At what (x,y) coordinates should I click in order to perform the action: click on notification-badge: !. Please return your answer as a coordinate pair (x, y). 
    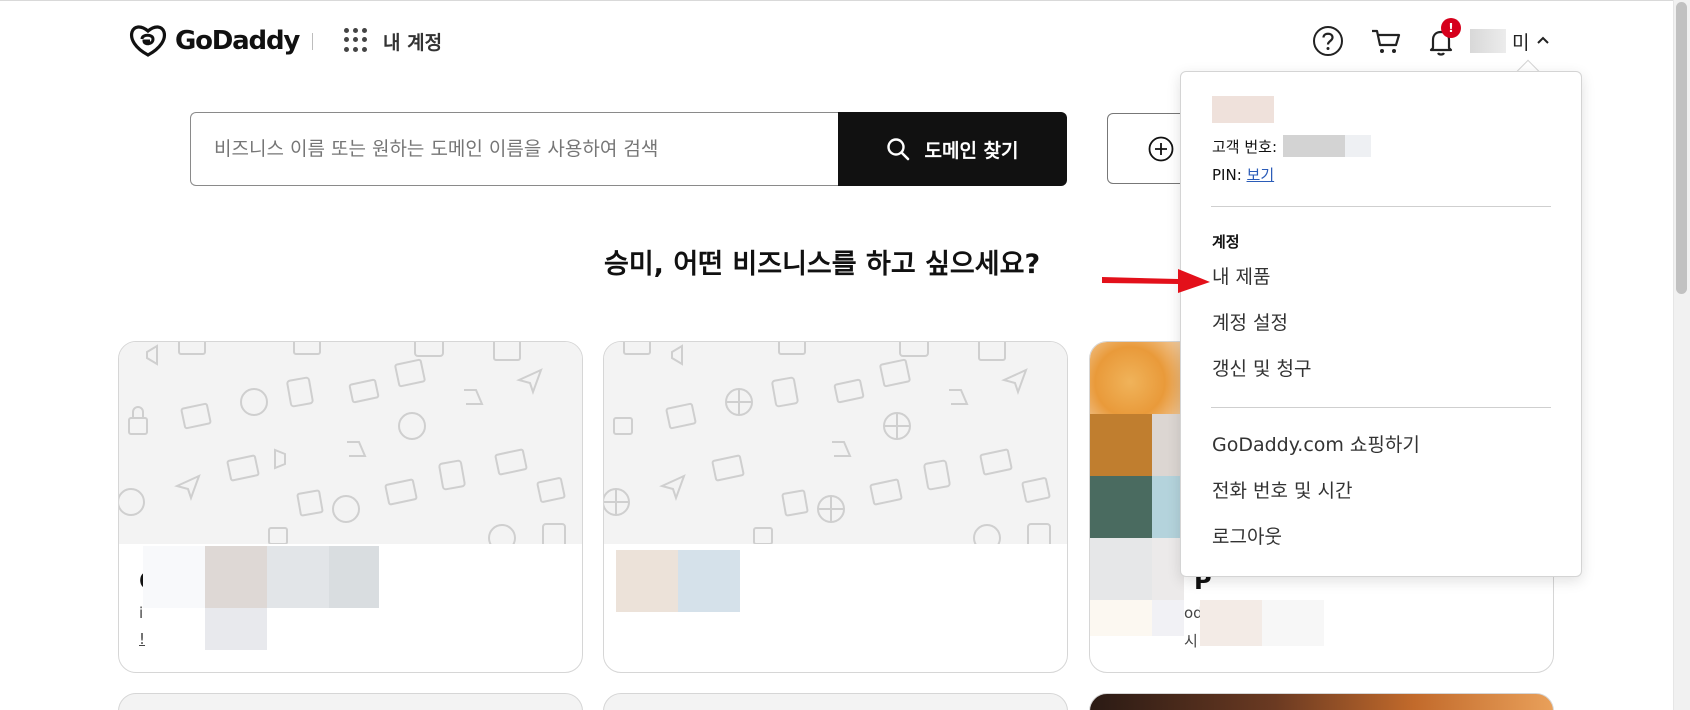
    Looking at the image, I should click on (1451, 28).